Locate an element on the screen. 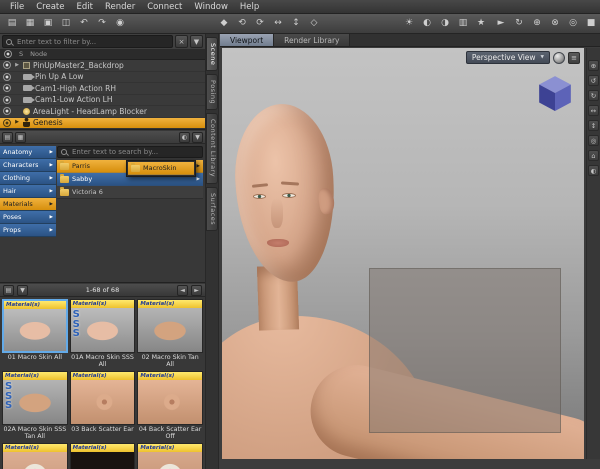 The image size is (600, 469). translate-tool-button: ⊕ is located at coordinates (537, 24).